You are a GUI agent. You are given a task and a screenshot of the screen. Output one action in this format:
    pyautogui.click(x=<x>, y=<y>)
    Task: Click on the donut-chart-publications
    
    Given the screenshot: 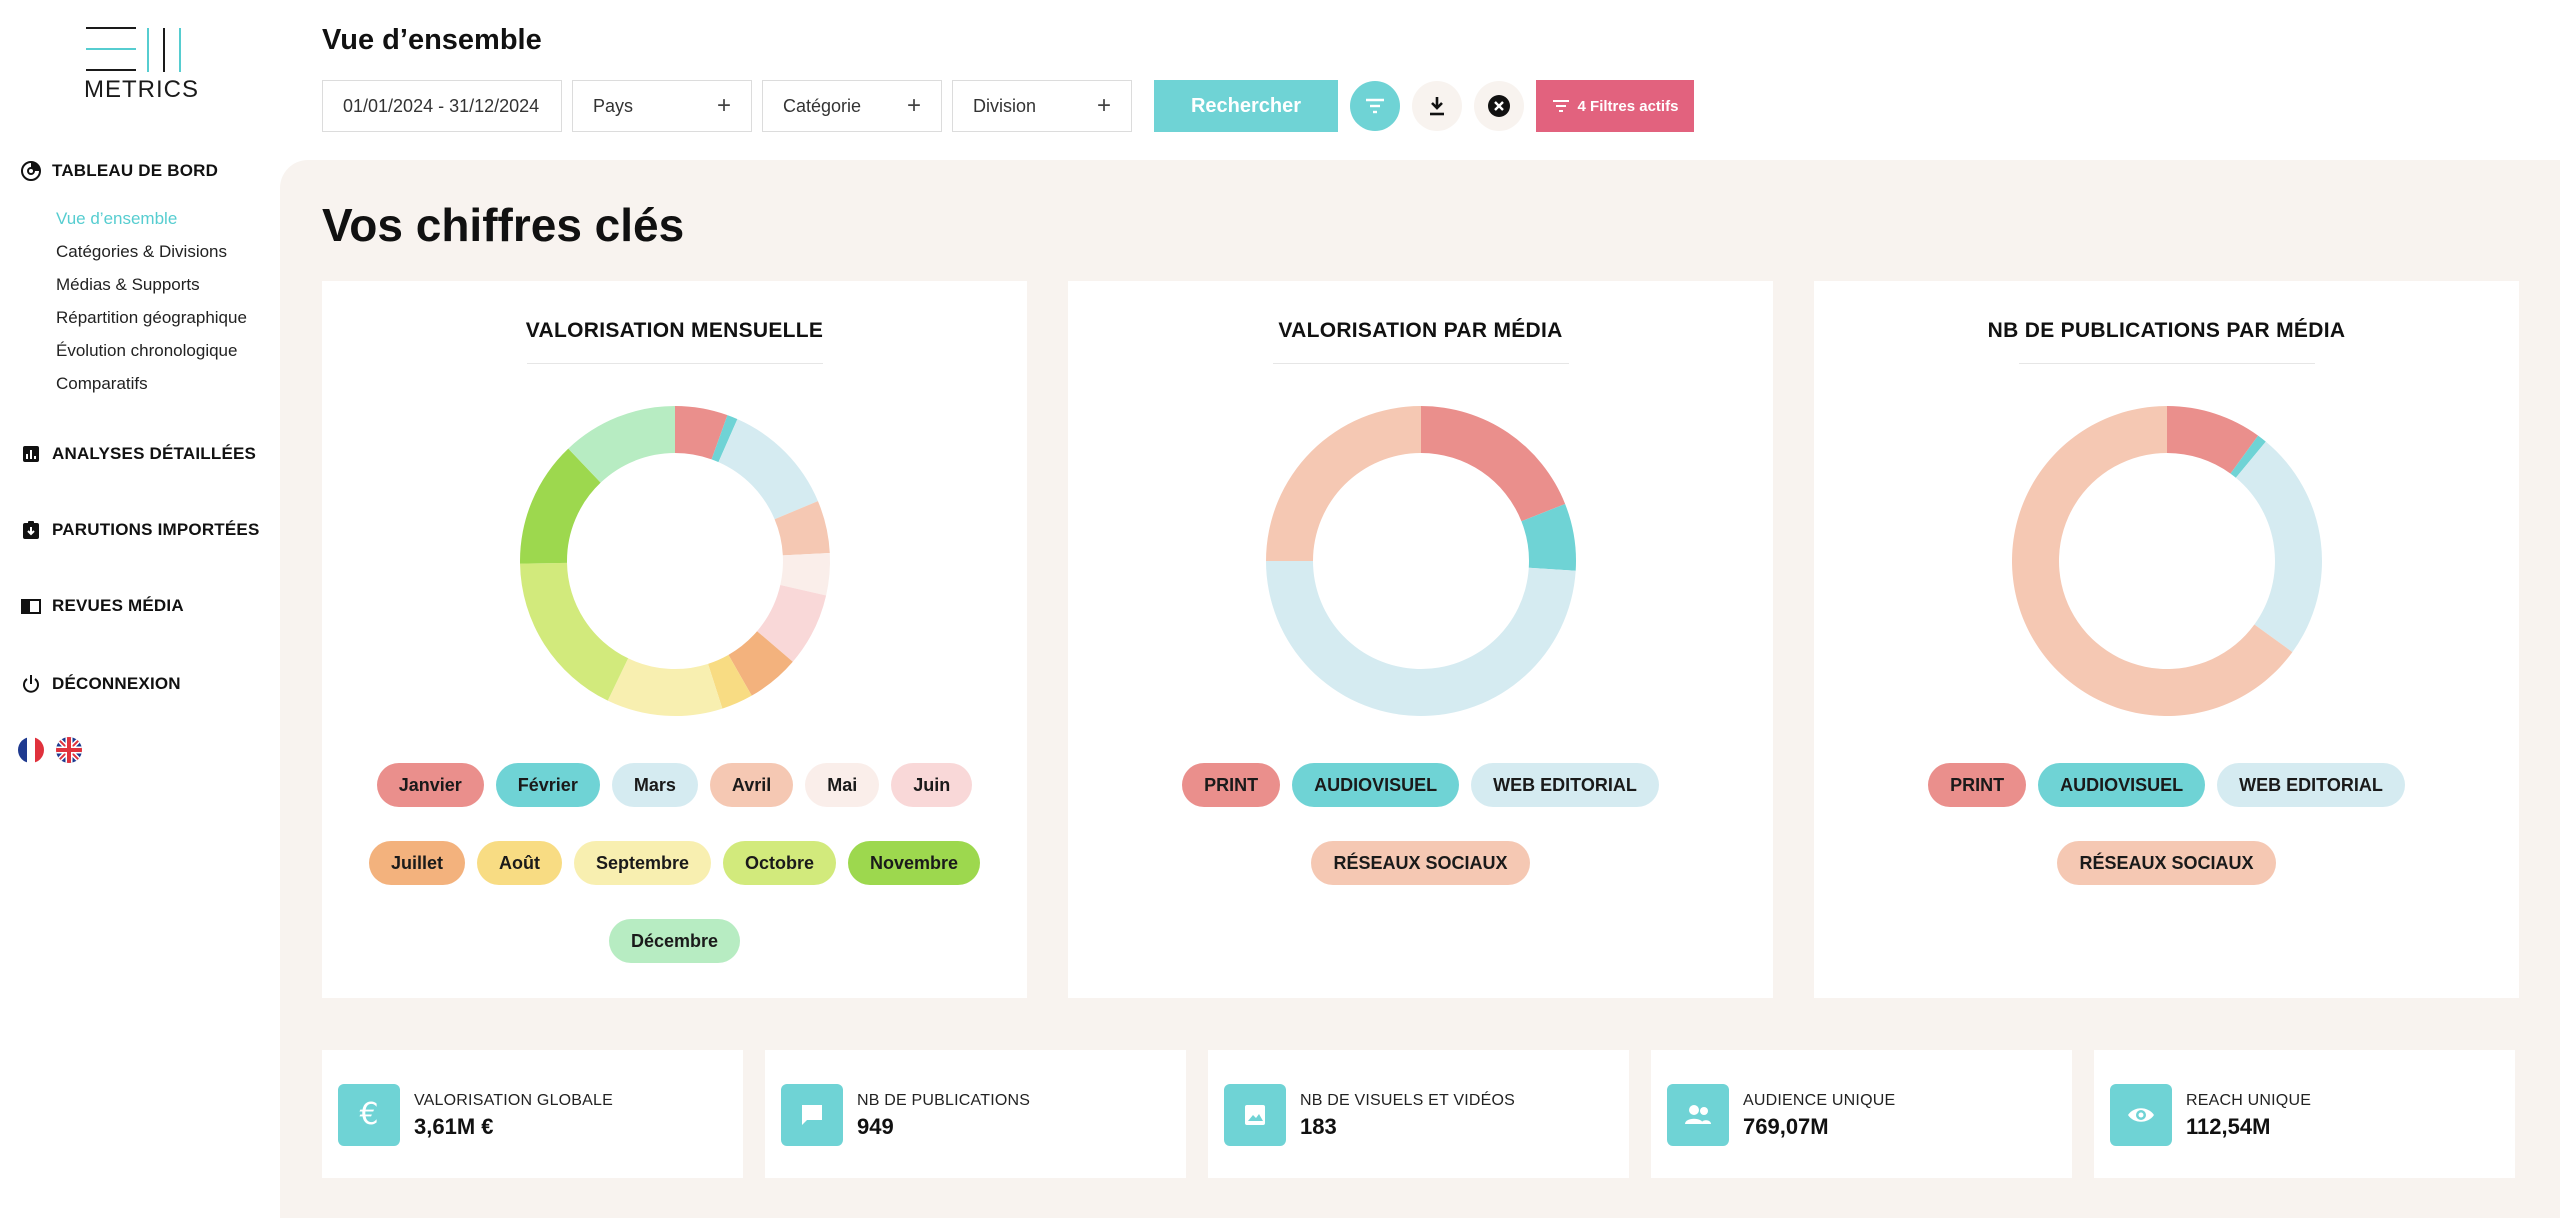 What is the action you would take?
    pyautogui.click(x=2167, y=561)
    